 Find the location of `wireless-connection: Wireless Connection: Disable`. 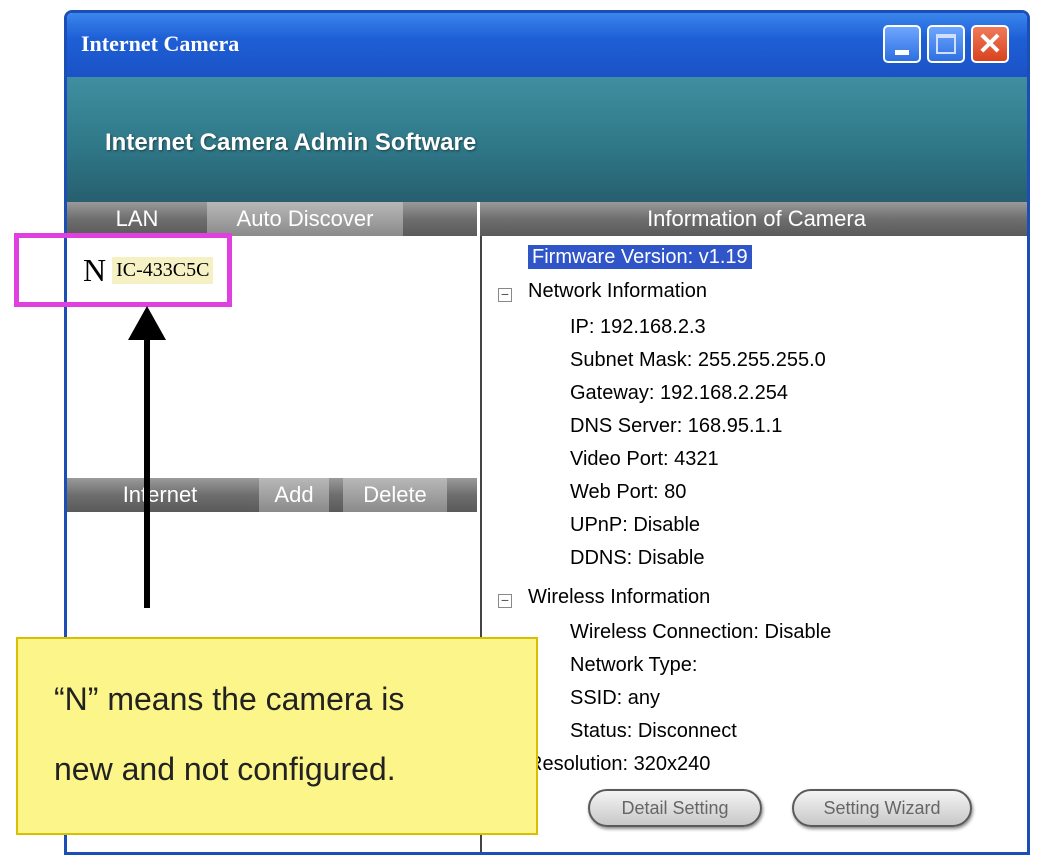

wireless-connection: Wireless Connection: Disable is located at coordinates (701, 632).